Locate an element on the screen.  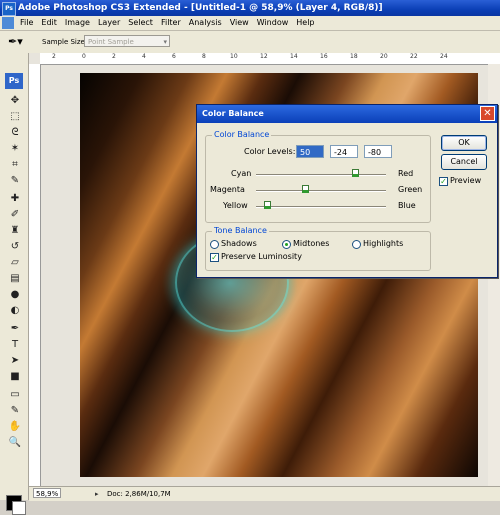
shadows-radio is located at coordinates (214, 244).